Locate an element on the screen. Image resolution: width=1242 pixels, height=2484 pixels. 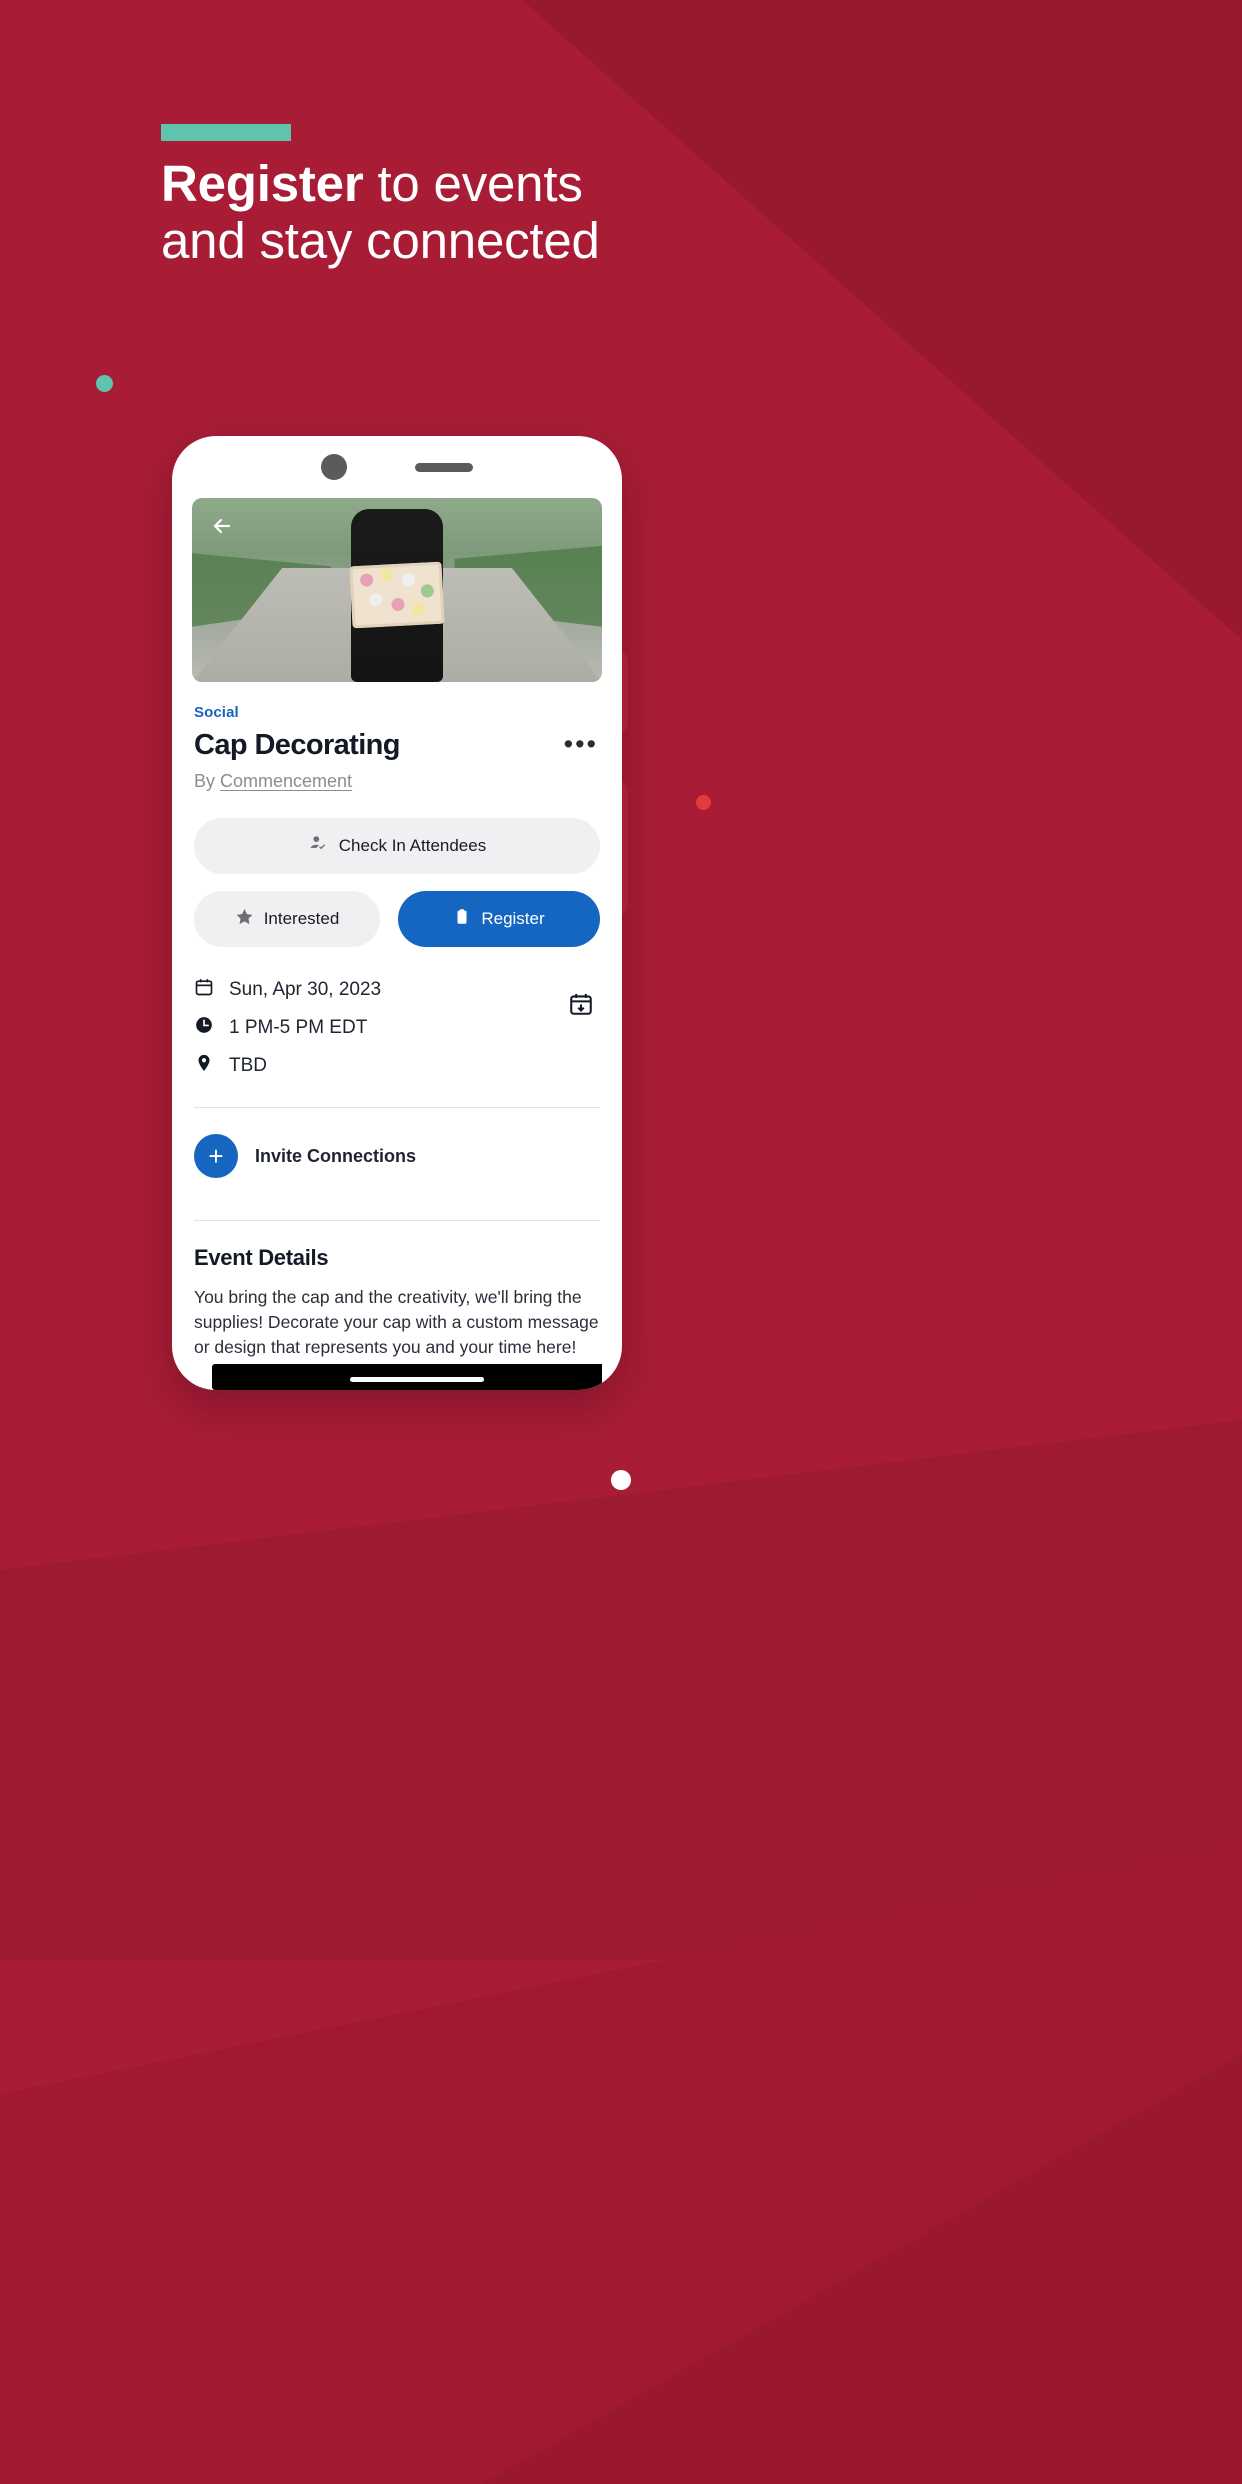
check-in-attendees-button: Check In Attendees is located at coordinates (397, 846).